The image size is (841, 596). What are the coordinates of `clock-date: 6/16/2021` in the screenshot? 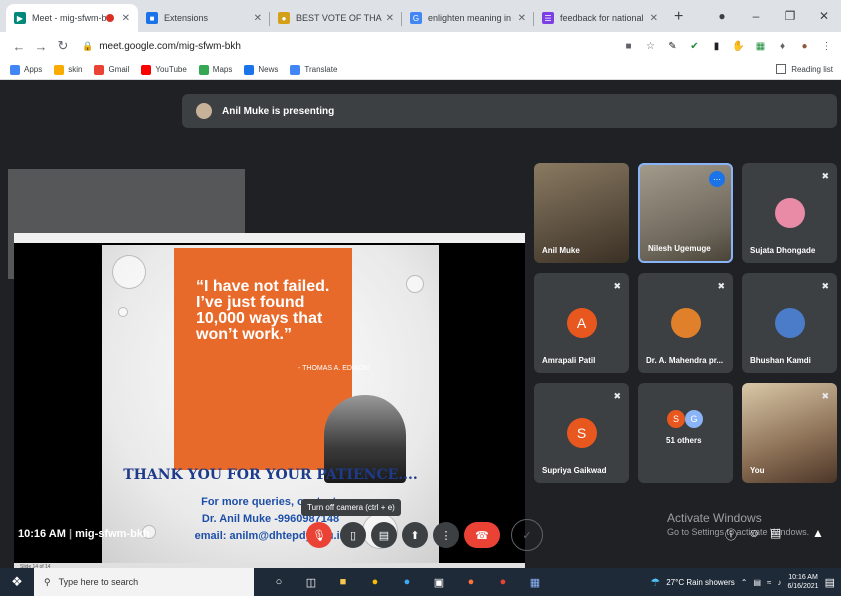 It's located at (803, 586).